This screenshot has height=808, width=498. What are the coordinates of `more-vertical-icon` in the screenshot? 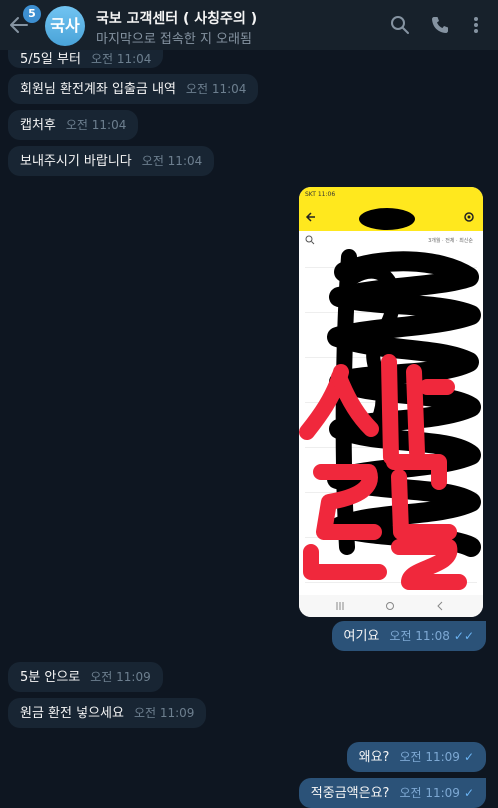 It's located at (476, 25).